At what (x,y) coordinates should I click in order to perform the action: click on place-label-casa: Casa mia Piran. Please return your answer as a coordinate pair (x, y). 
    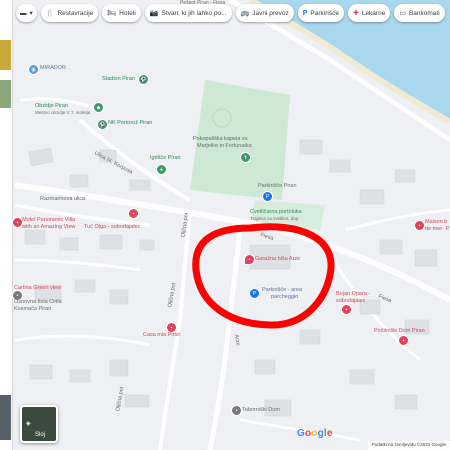
    Looking at the image, I should click on (162, 335).